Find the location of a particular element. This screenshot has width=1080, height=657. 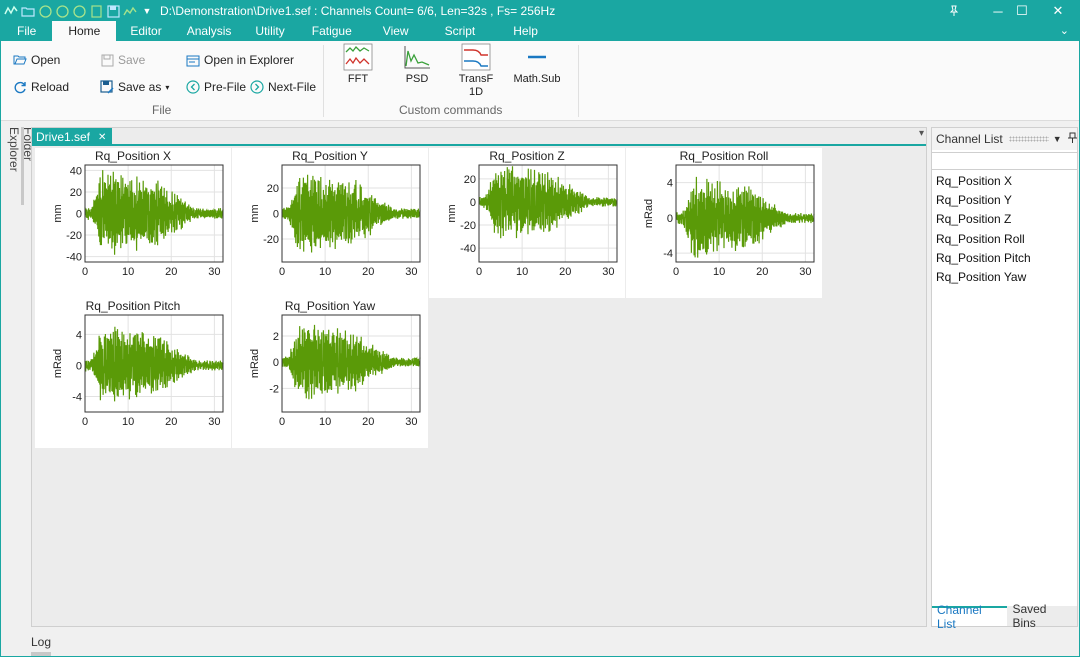

chart-card: 0 10 20 30 20 0 -20 -40 mm Rq_Position Z is located at coordinates (527, 223).